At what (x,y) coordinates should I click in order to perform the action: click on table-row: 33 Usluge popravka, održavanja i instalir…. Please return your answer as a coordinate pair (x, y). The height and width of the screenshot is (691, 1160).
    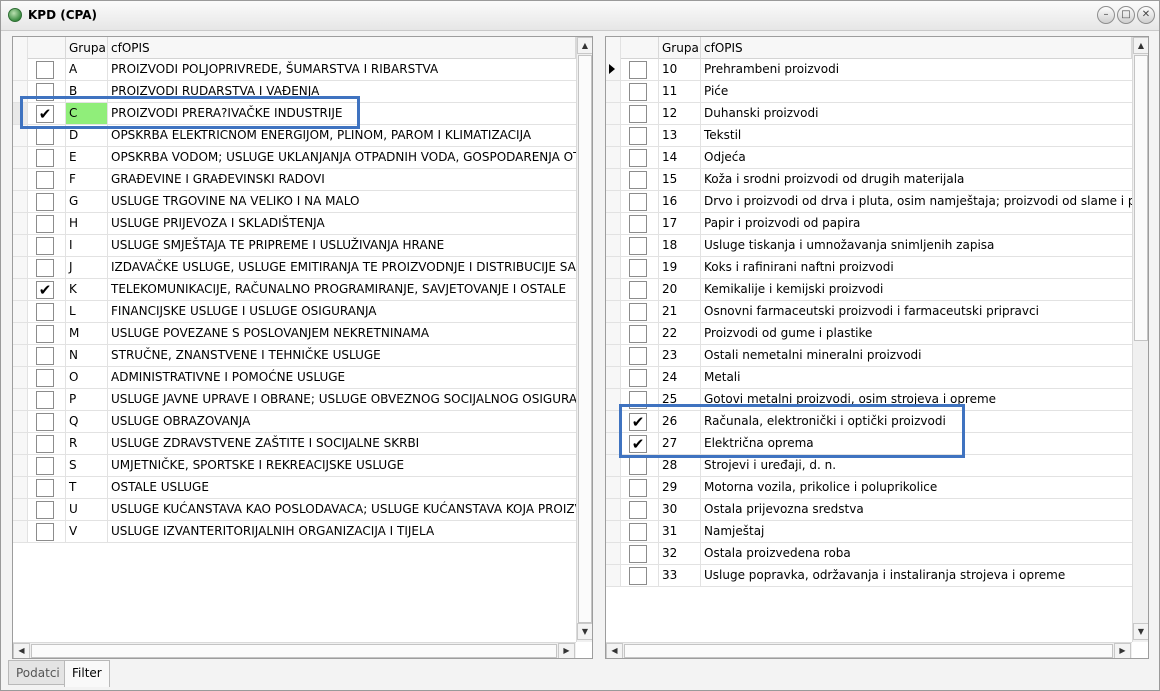
    Looking at the image, I should click on (869, 576).